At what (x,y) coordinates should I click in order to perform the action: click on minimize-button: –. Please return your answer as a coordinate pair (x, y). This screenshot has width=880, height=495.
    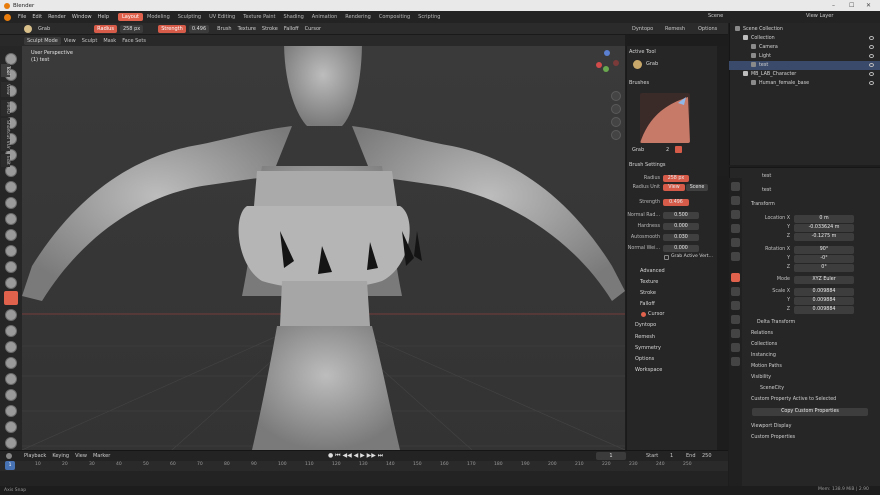
    Looking at the image, I should click on (833, 5).